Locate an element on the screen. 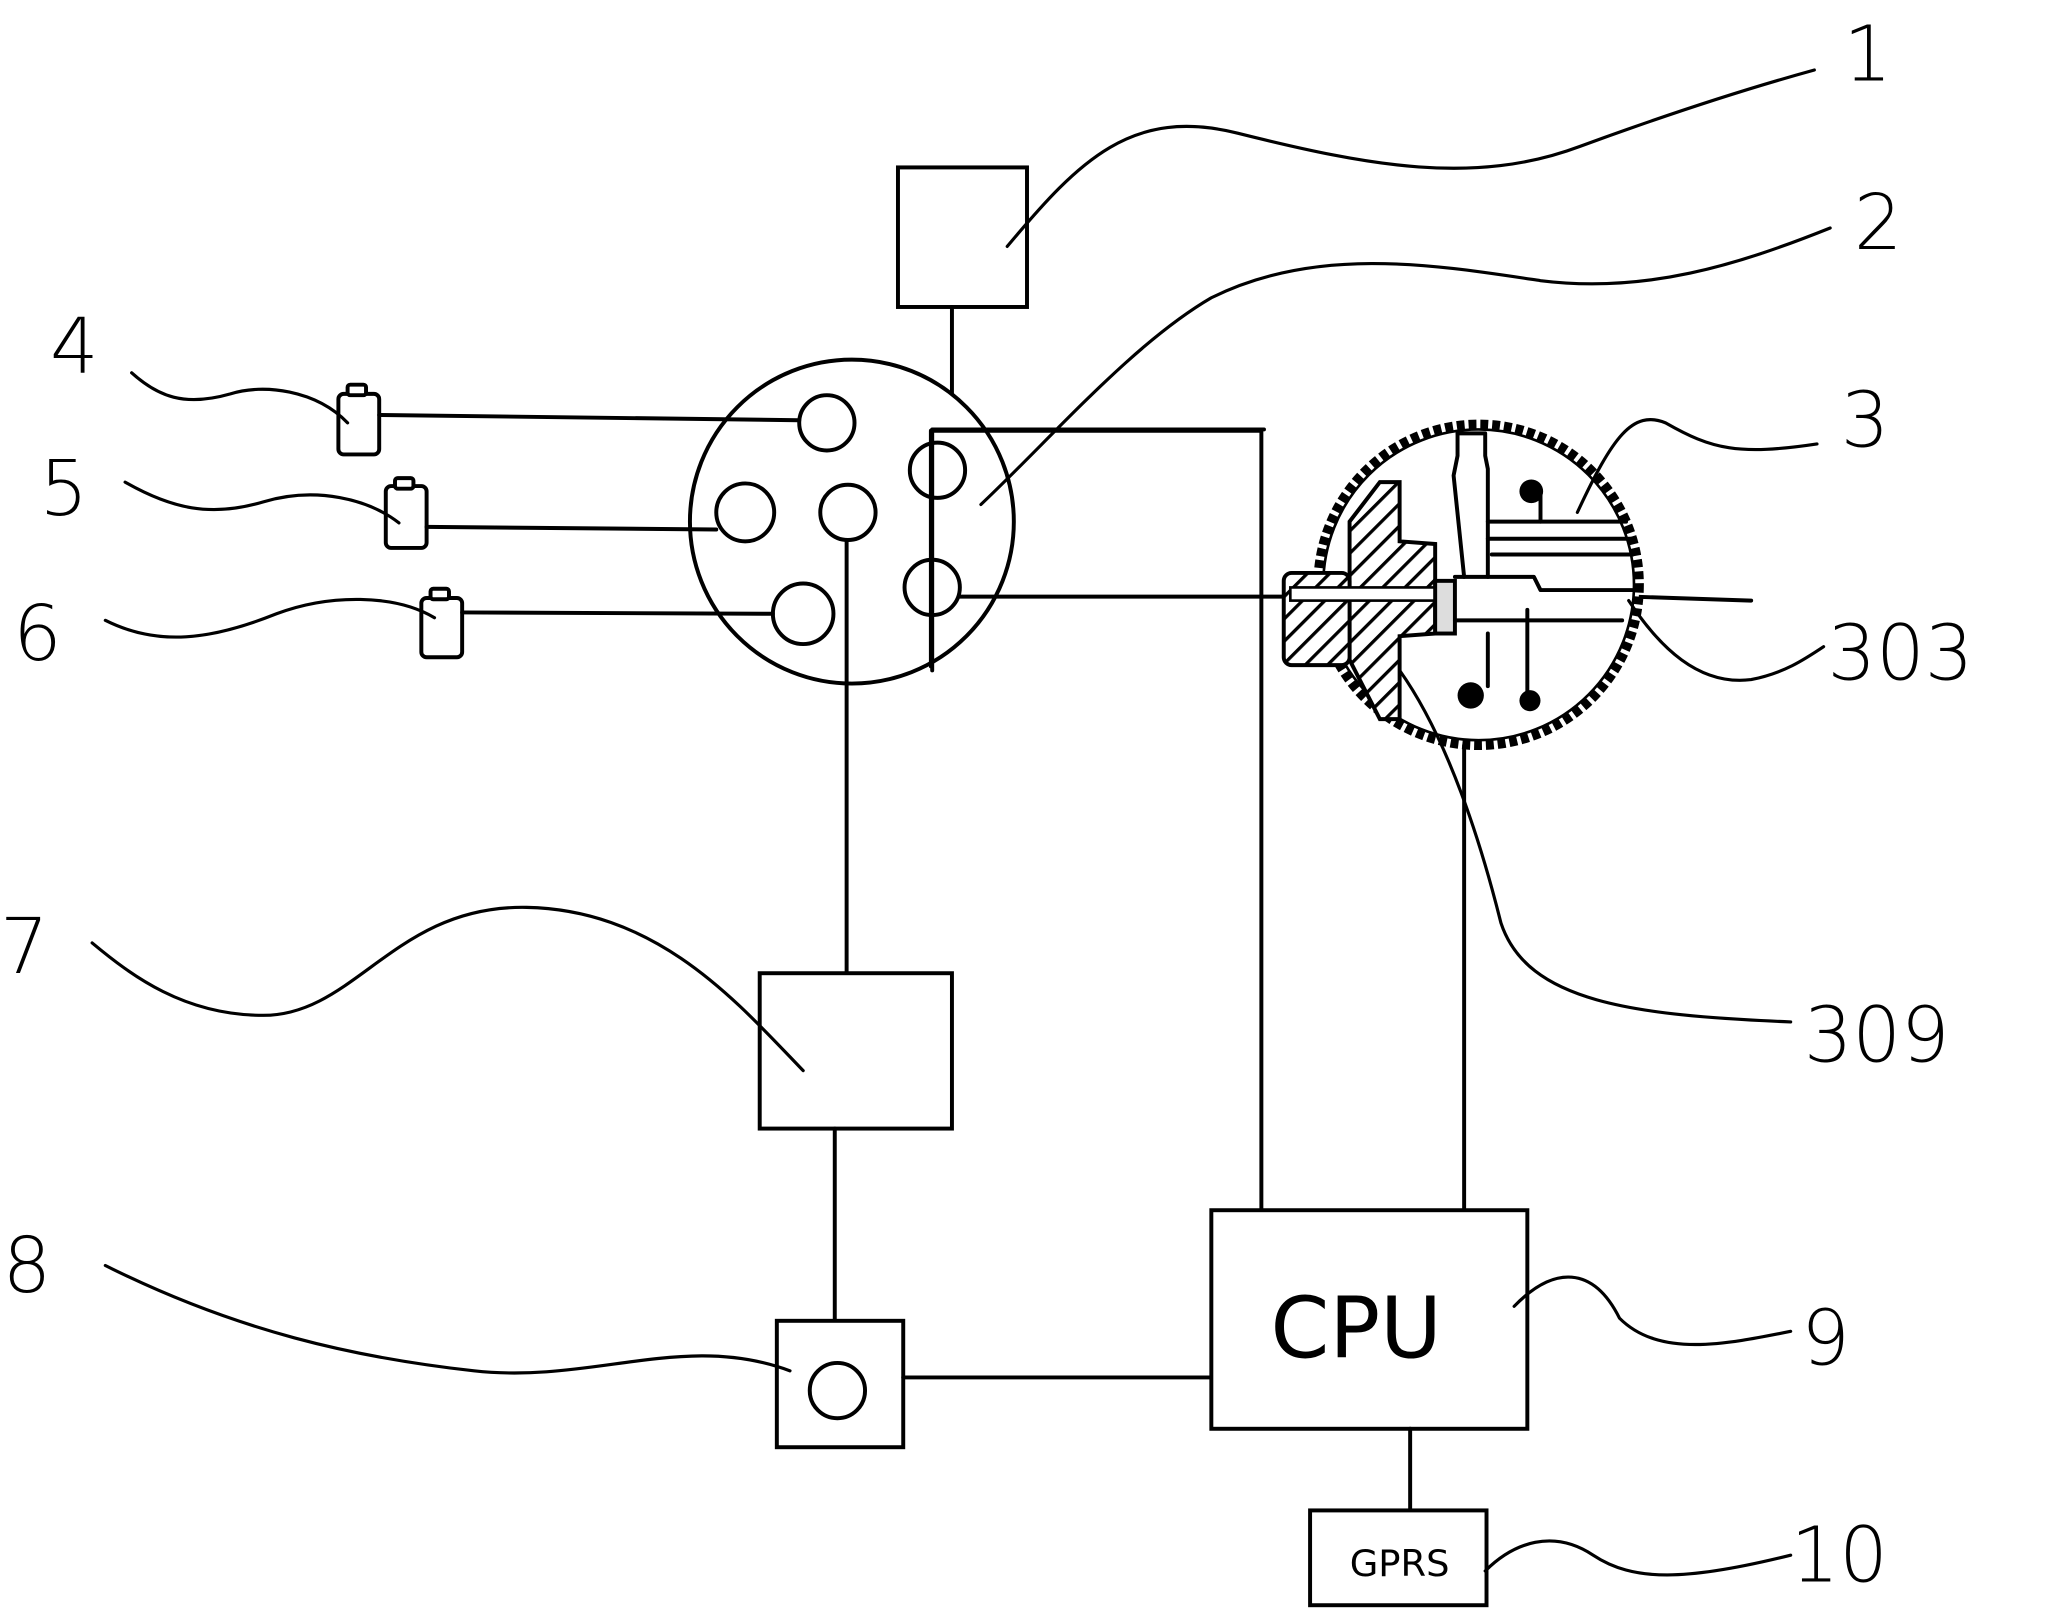 The height and width of the screenshot is (1612, 2054). sensor-outlet-line is located at coordinates (1692, 598).